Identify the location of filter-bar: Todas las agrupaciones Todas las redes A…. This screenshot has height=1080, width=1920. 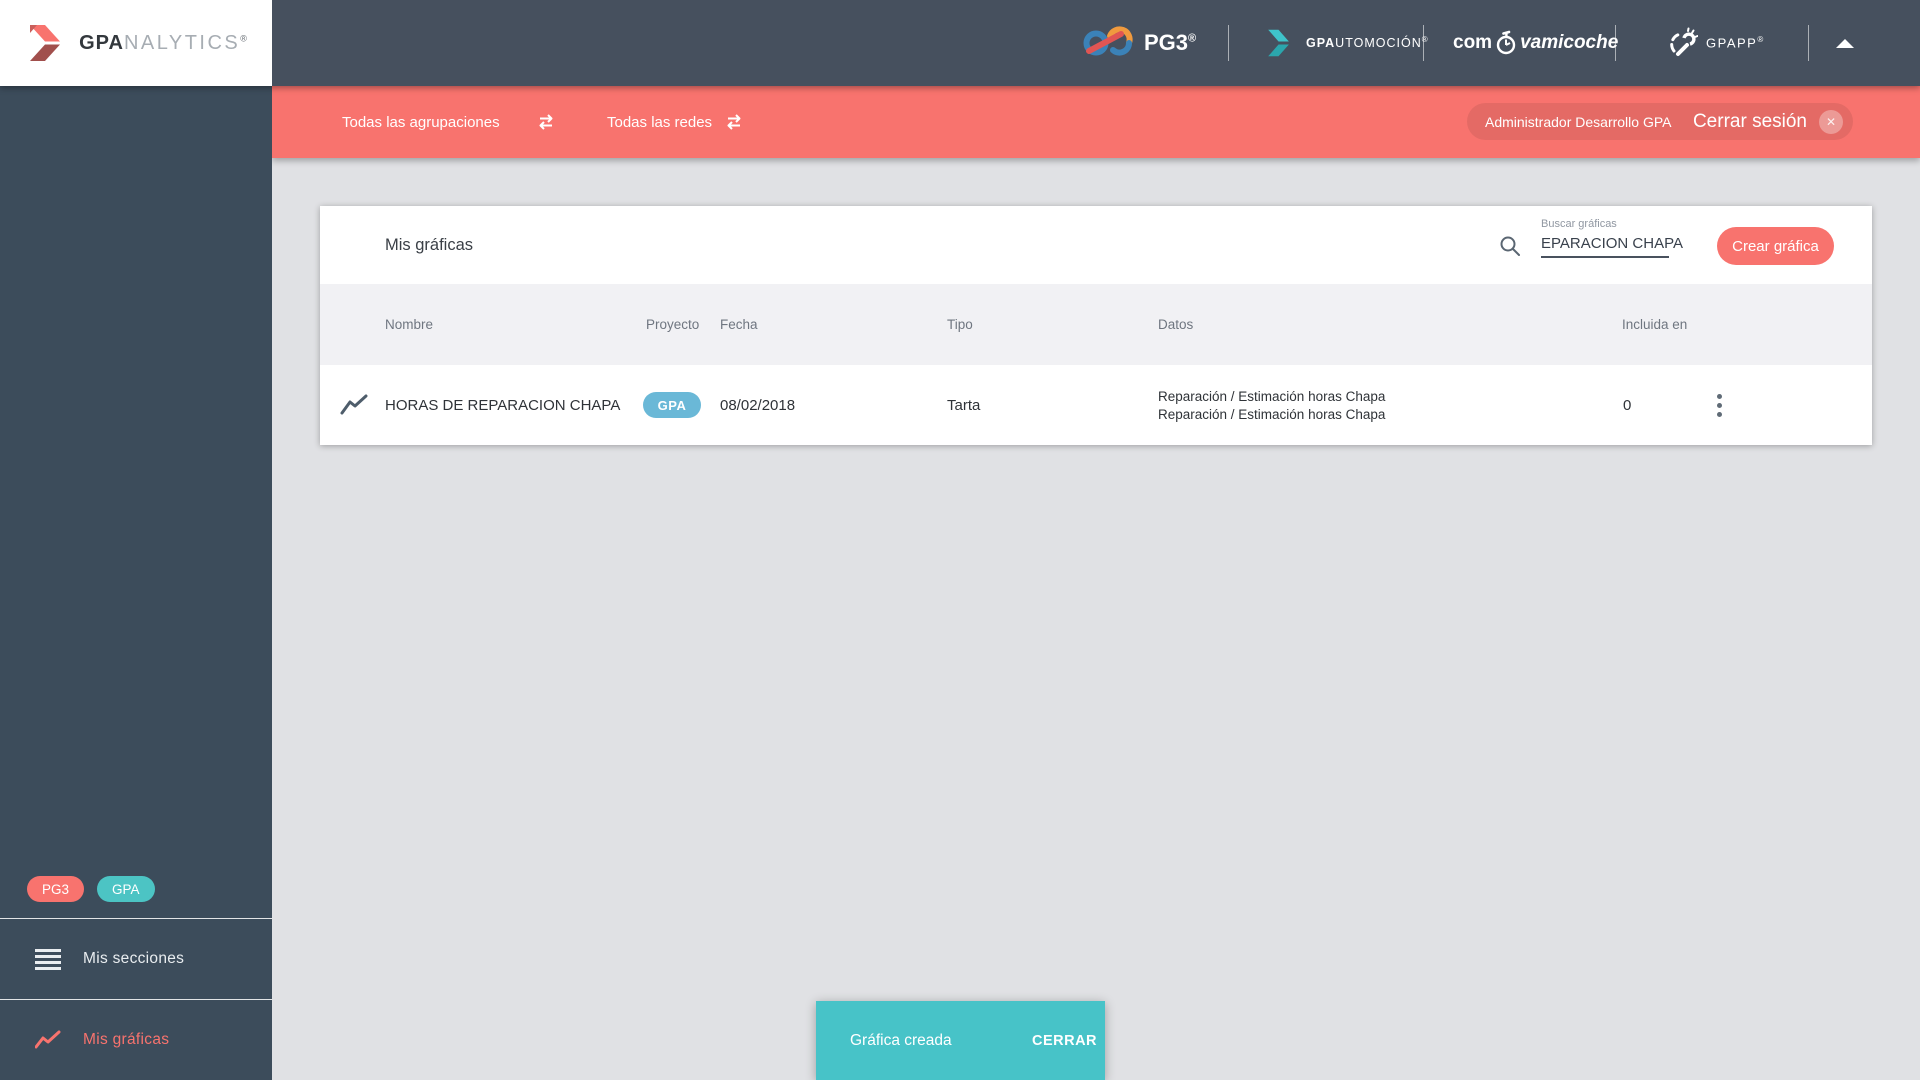
(1096, 122).